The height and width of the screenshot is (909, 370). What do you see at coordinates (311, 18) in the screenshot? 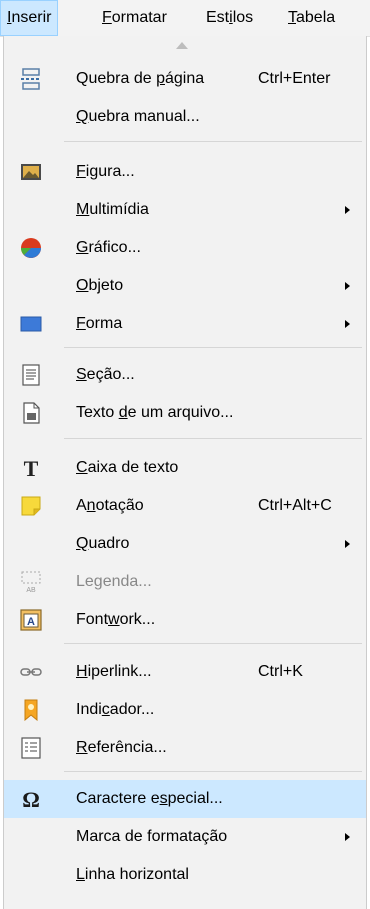
I see `menu-tabela: Tabela` at bounding box center [311, 18].